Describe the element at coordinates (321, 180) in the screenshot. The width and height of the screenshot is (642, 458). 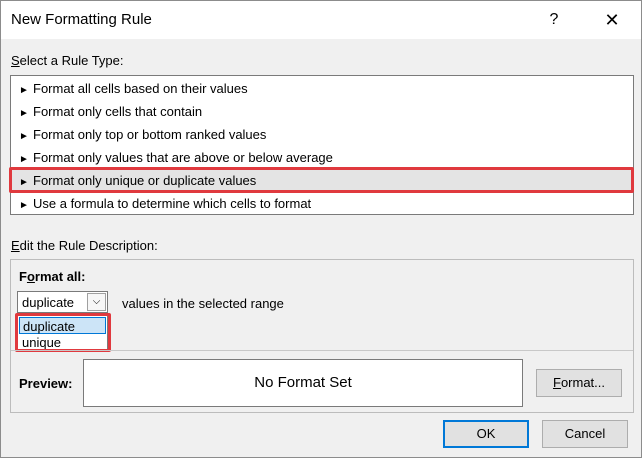
I see `selected-rule-highlight` at that location.